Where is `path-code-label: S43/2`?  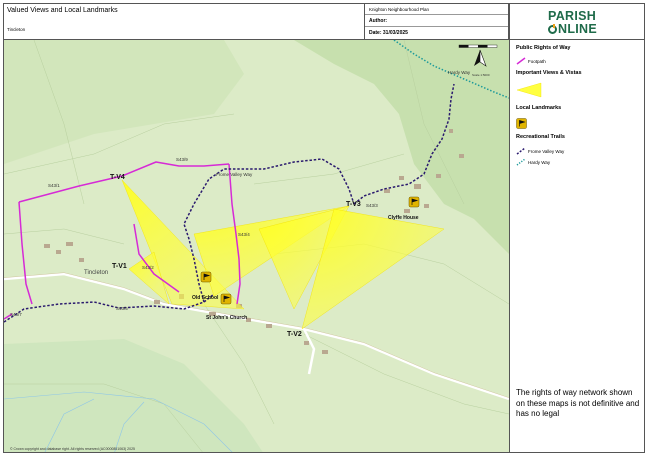 path-code-label: S43/2 is located at coordinates (148, 267).